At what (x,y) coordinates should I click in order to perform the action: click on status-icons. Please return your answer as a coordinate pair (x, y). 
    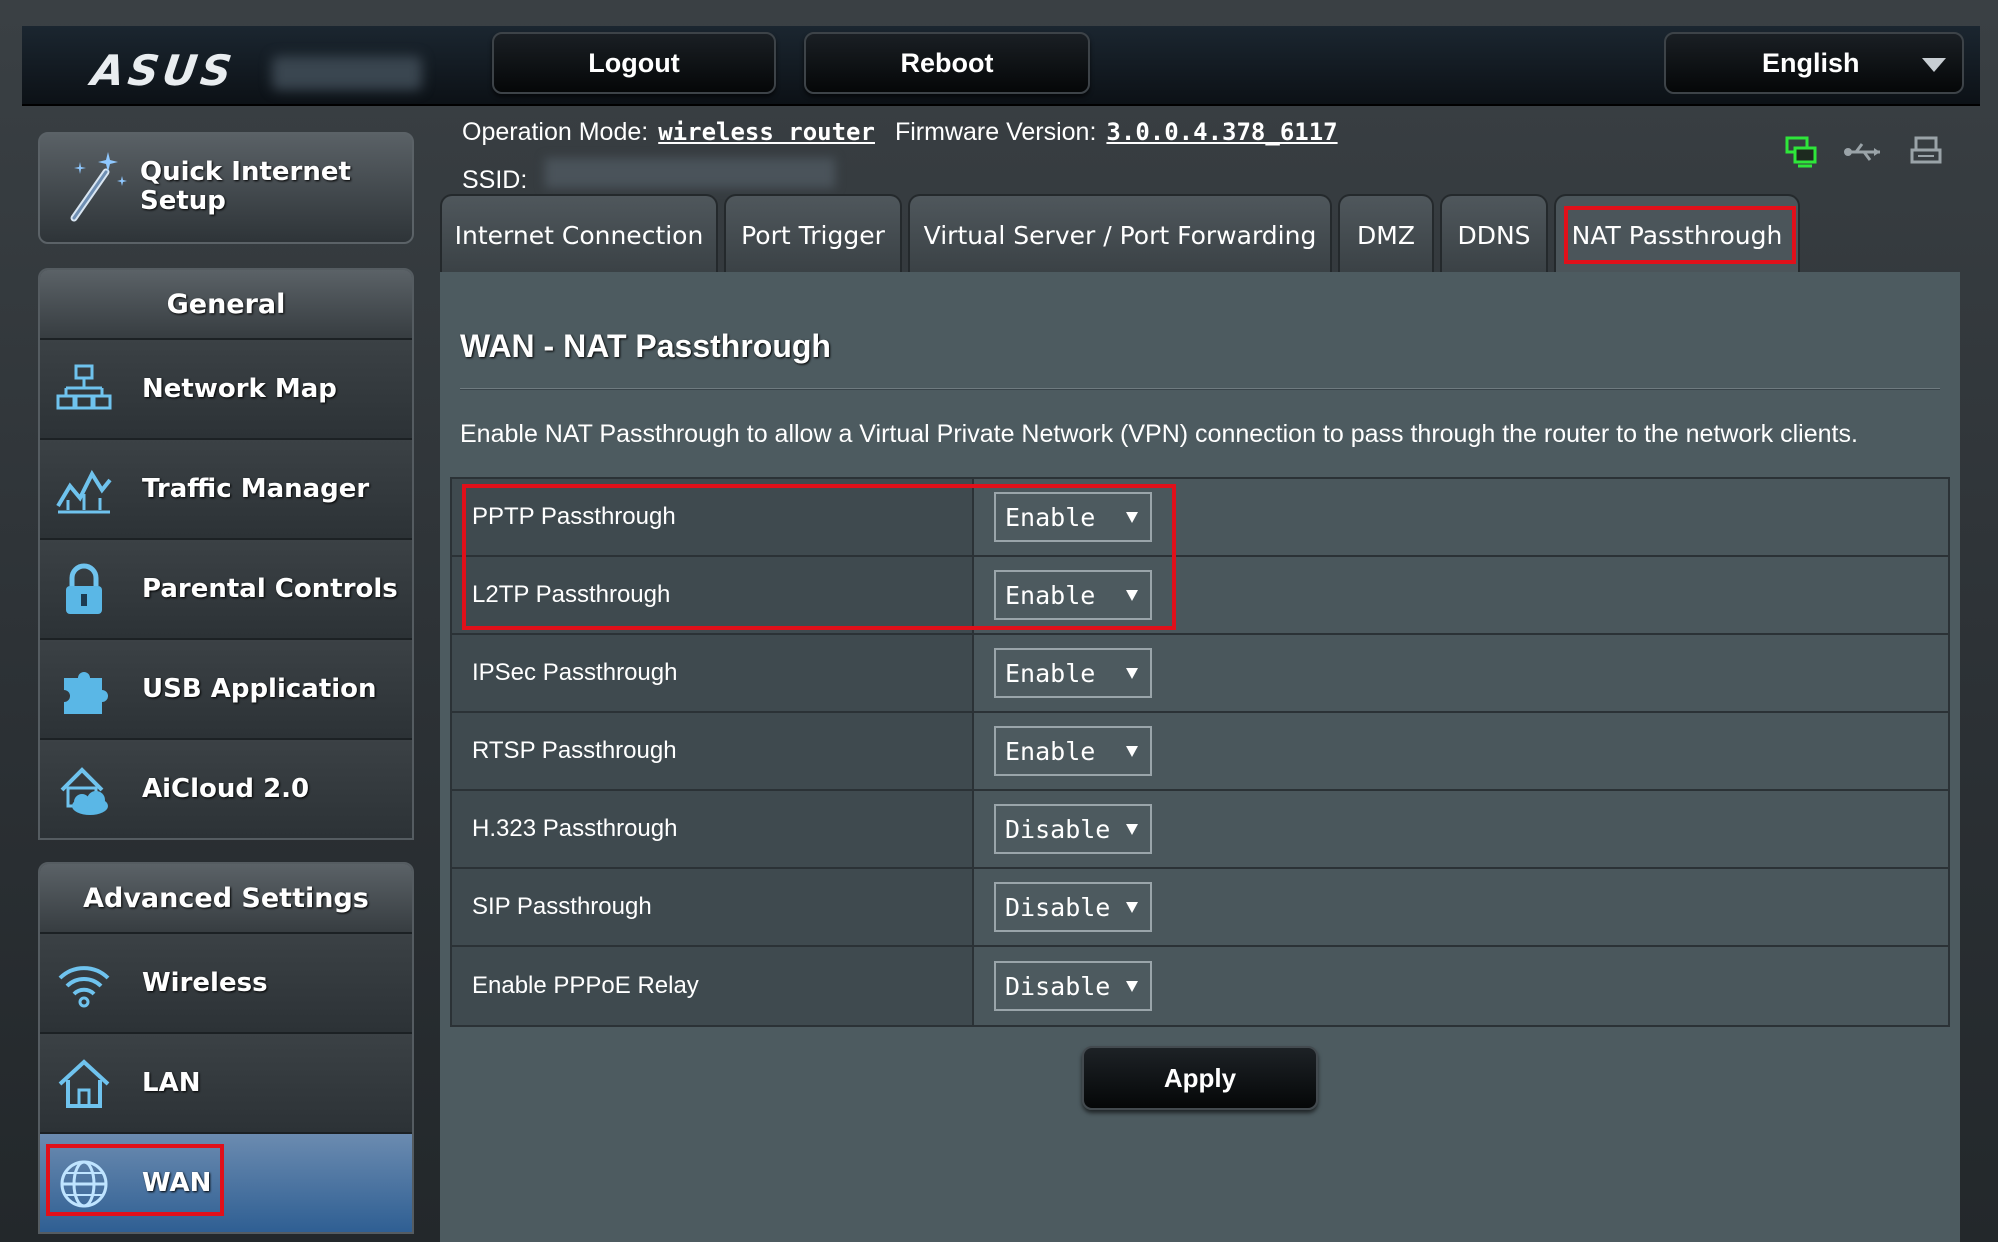
    Looking at the image, I should click on (1864, 152).